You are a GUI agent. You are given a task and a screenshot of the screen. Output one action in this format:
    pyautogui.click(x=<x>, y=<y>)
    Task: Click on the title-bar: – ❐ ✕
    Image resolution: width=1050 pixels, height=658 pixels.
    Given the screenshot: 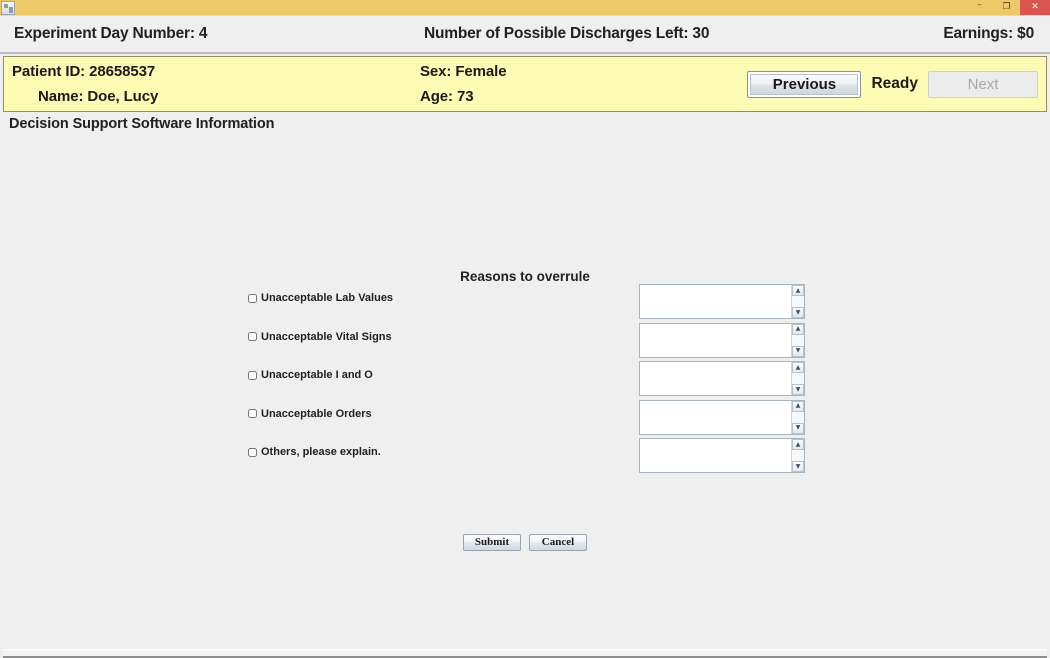 What is the action you would take?
    pyautogui.click(x=525, y=8)
    